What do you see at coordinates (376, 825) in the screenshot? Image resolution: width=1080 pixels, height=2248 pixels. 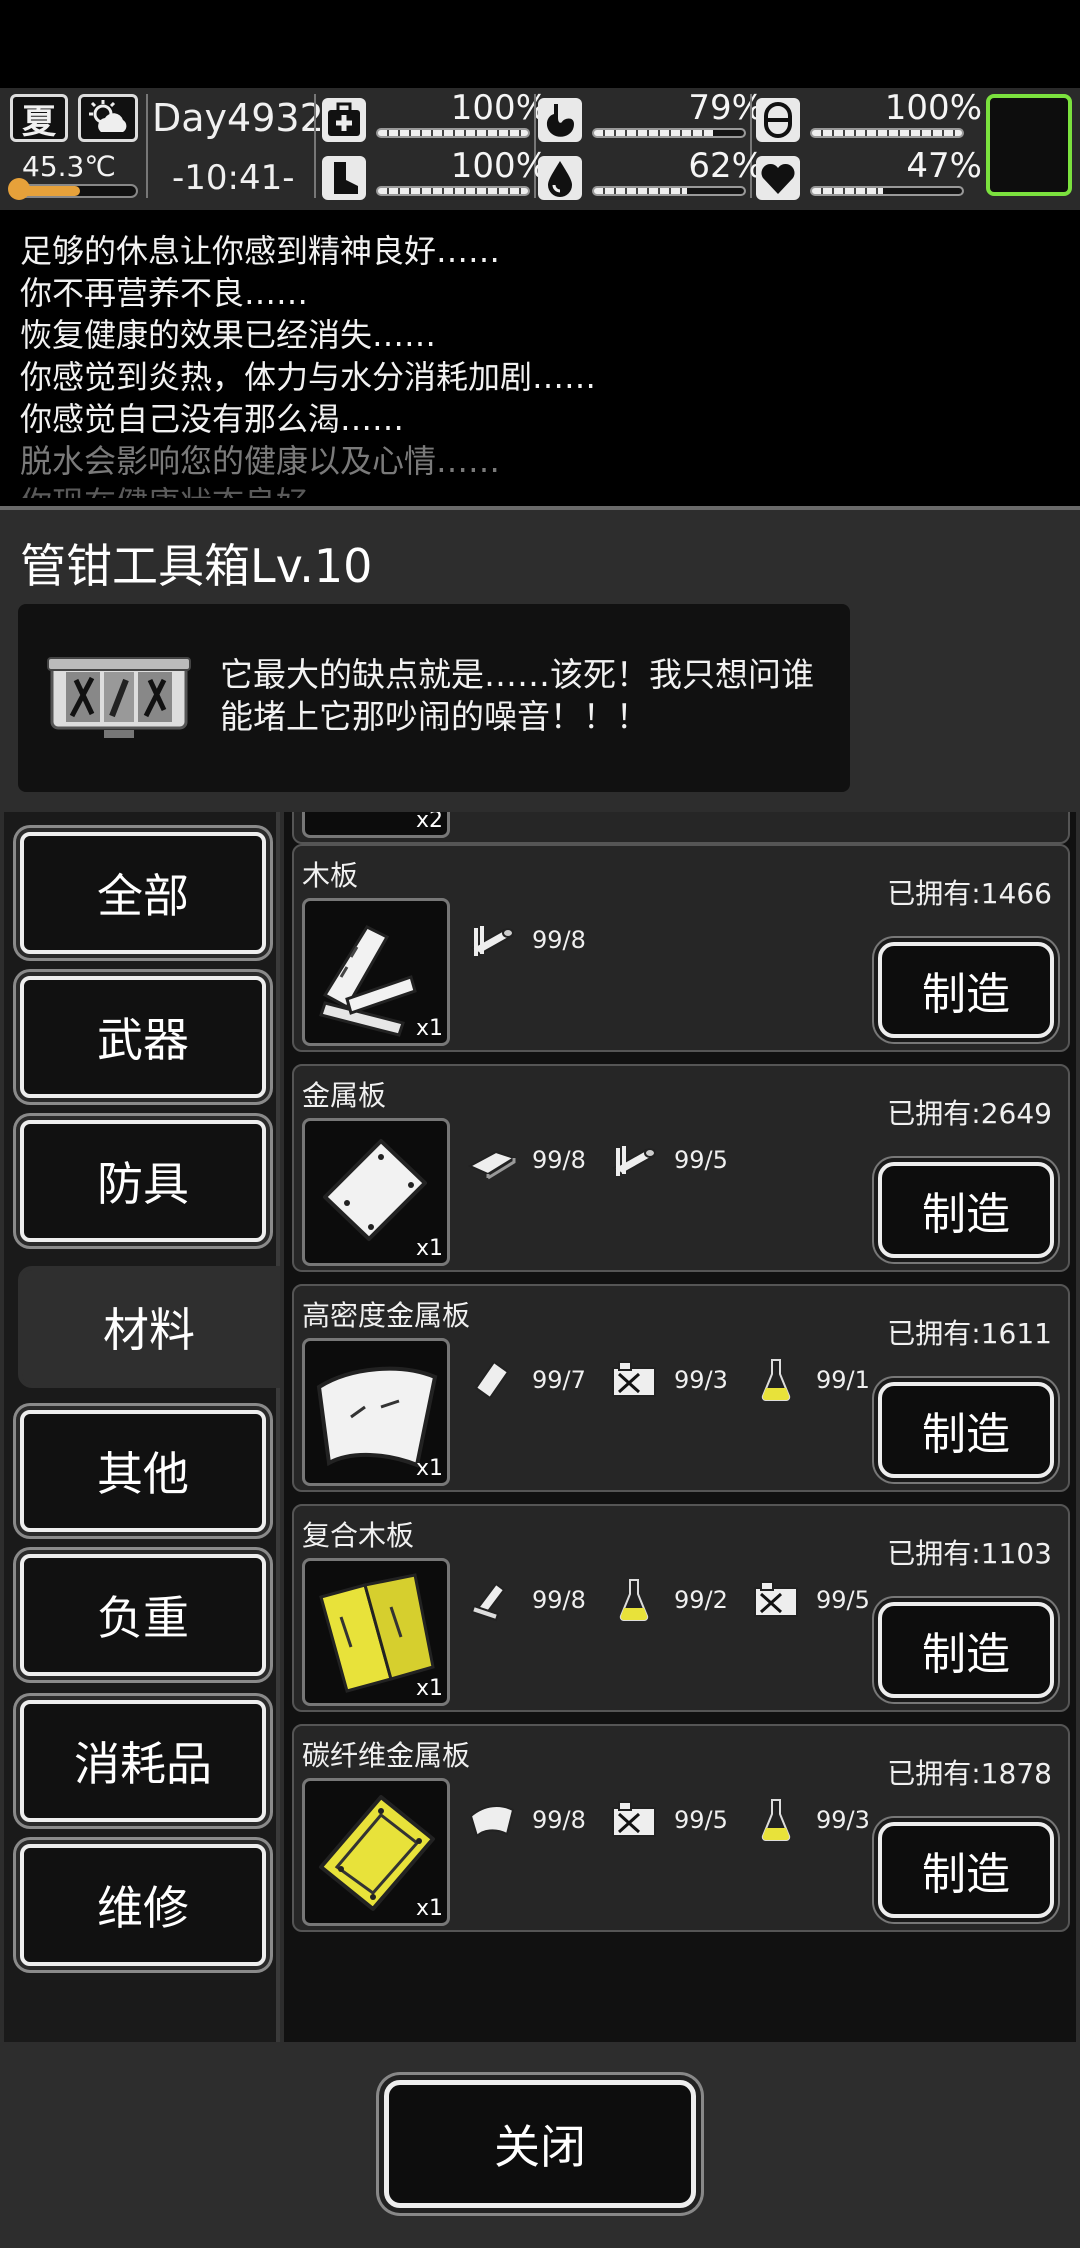 I see `recipe-thumb: x2` at bounding box center [376, 825].